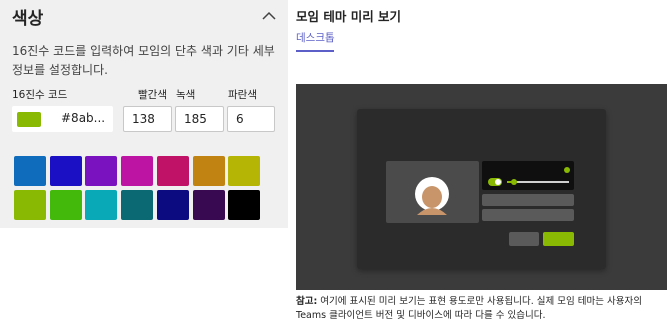  Describe the element at coordinates (40, 95) in the screenshot. I see `hex-code-label: 16진수 코드` at that location.